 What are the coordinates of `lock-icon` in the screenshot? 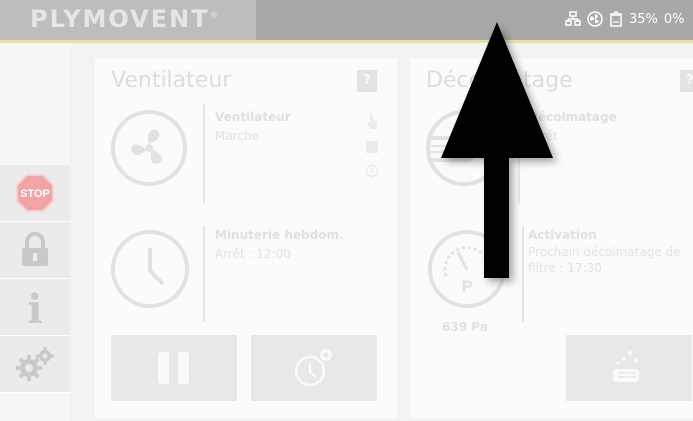 It's located at (35, 249).